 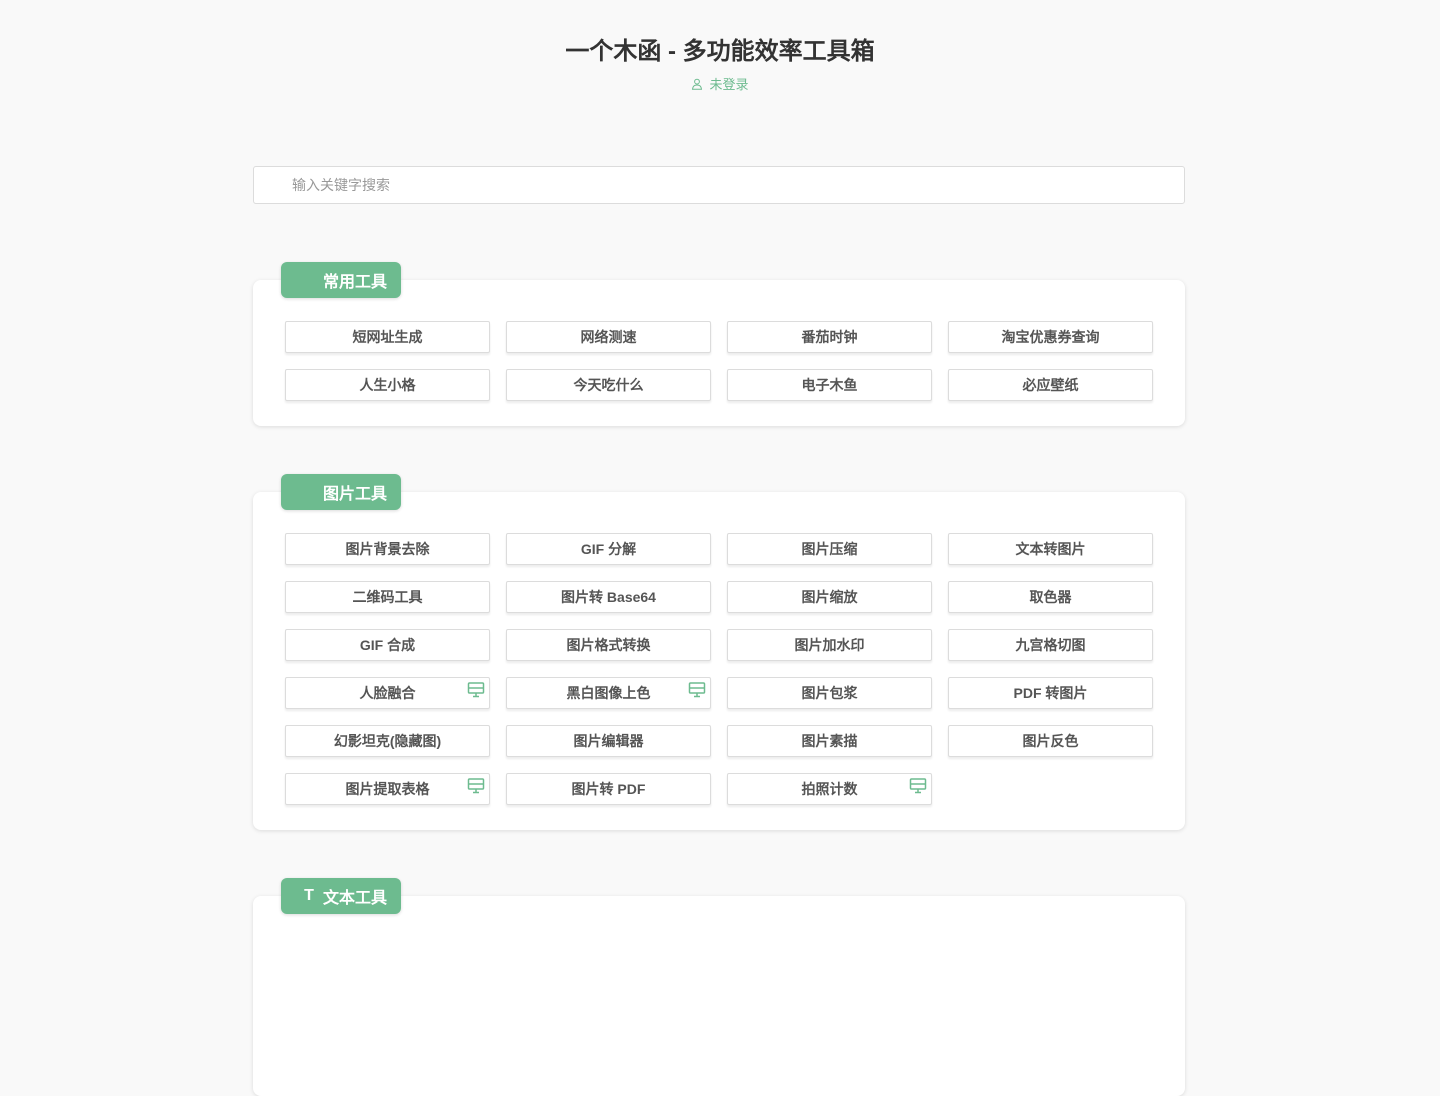 I want to click on tool-button-17: 图片编辑器, so click(x=608, y=741).